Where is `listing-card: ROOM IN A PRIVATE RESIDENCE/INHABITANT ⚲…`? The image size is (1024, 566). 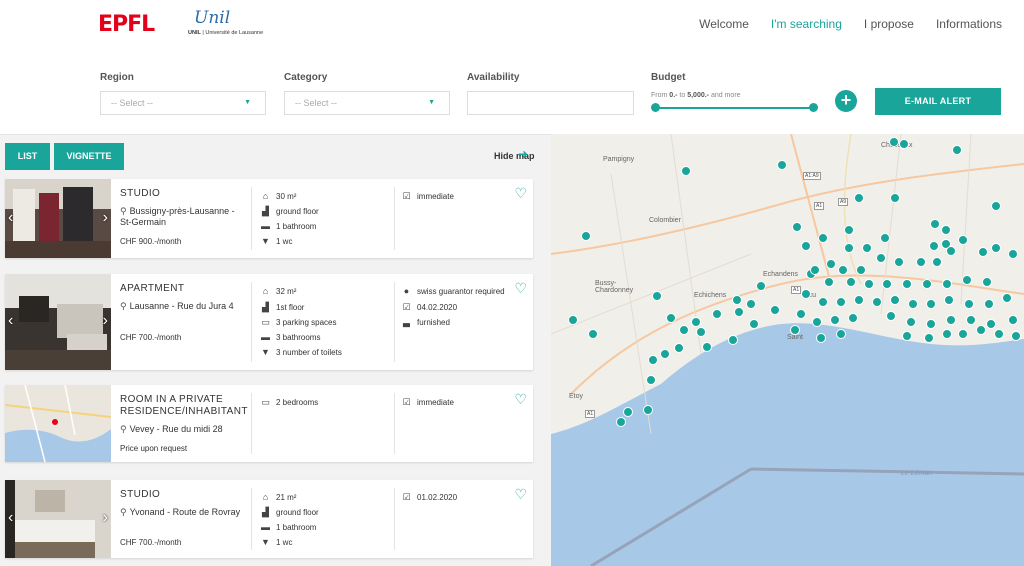
listing-card: ROOM IN A PRIVATE RESIDENCE/INHABITANT ⚲… is located at coordinates (269, 423).